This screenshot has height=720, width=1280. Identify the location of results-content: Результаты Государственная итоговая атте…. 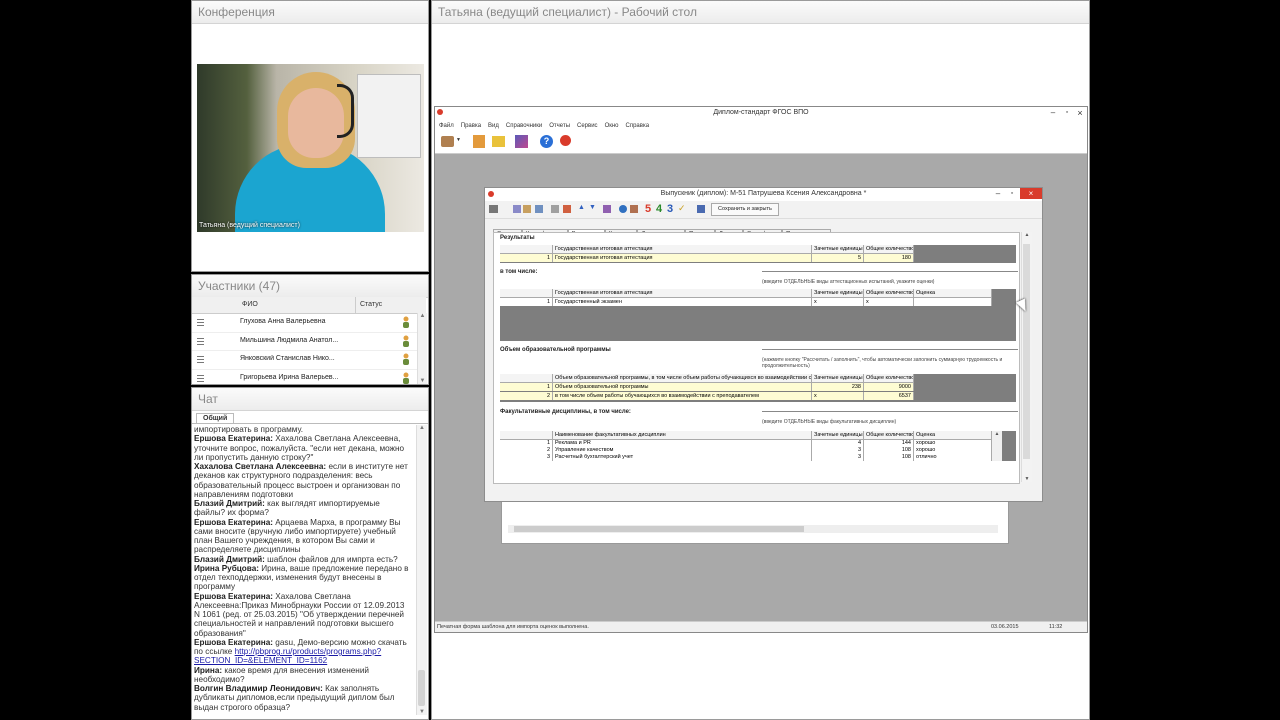
(756, 358).